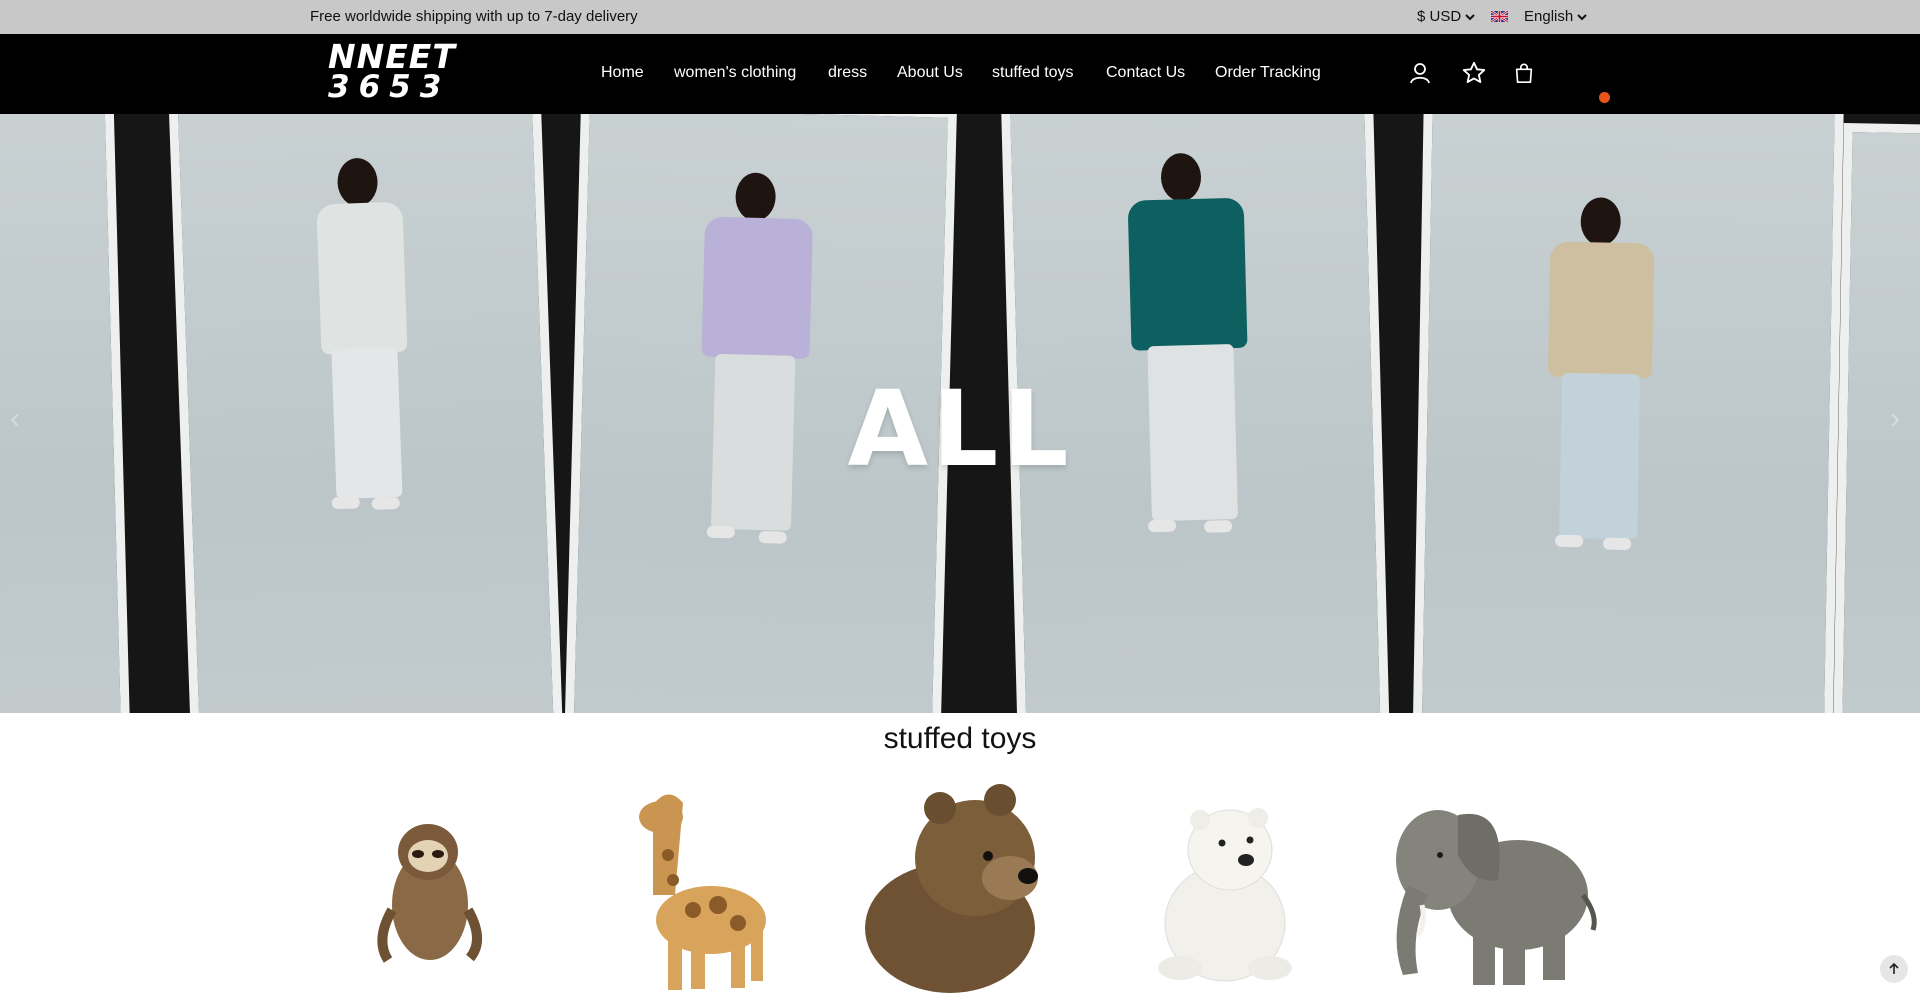 Image resolution: width=1920 pixels, height=998 pixels. I want to click on nav-contact-us: Contact Us, so click(1145, 73).